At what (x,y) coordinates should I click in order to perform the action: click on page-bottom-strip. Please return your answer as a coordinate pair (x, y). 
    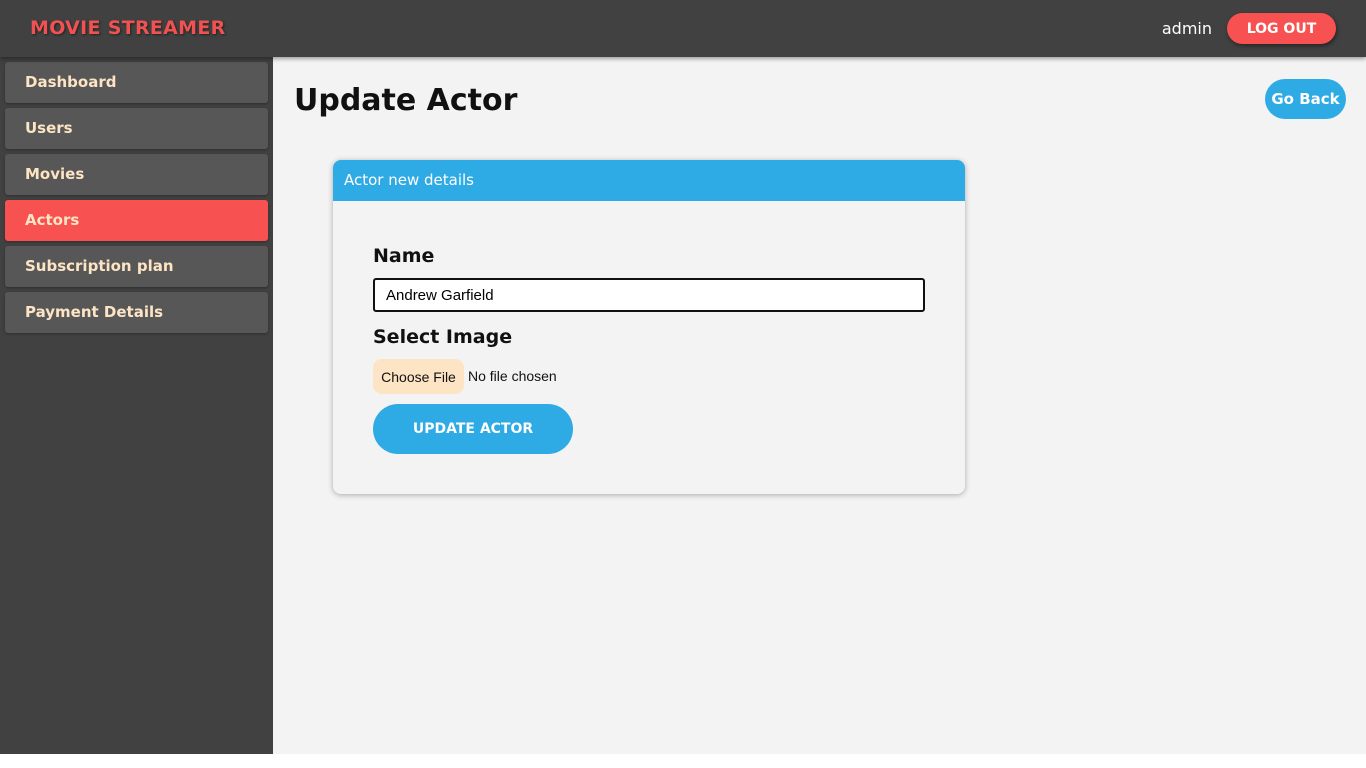
    Looking at the image, I should click on (683, 761).